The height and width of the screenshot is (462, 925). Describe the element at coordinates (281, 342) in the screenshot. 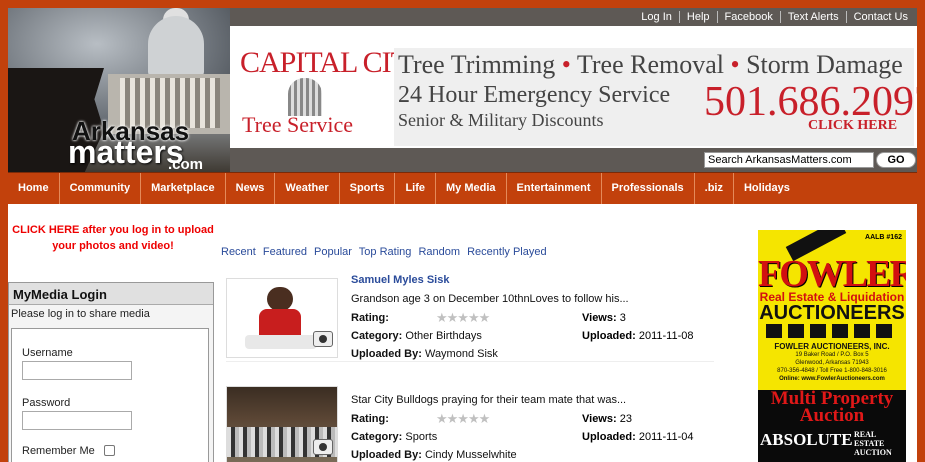

I see `thumb-bench` at that location.